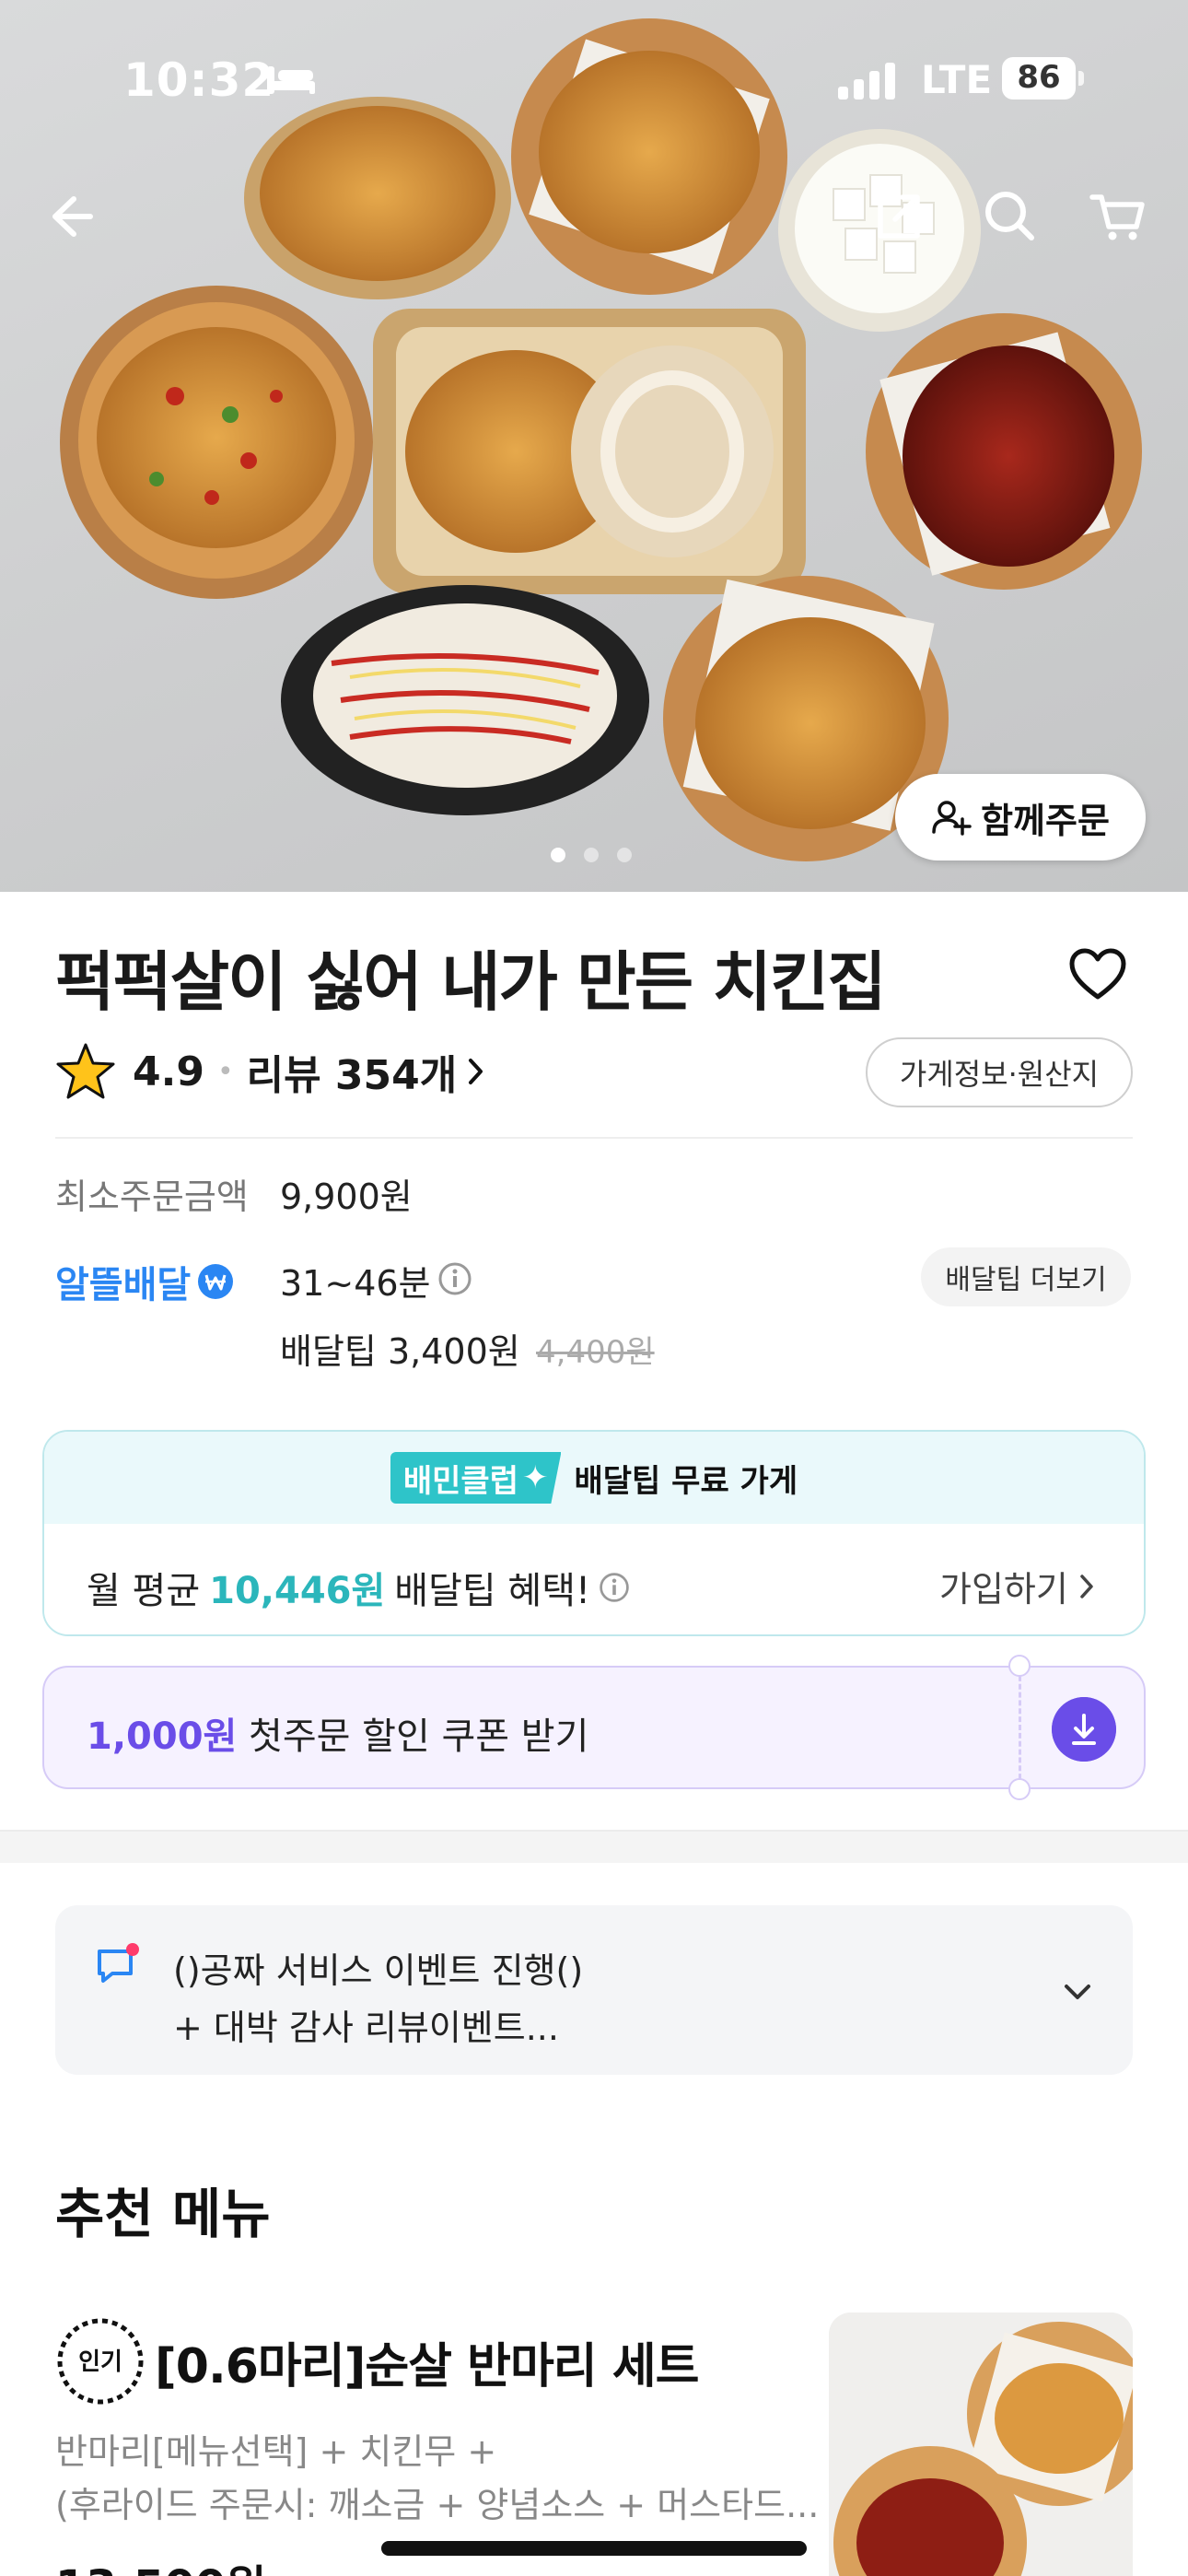 This screenshot has height=2576, width=1188. What do you see at coordinates (160, 2563) in the screenshot?
I see `menu-price: 13,500원` at bounding box center [160, 2563].